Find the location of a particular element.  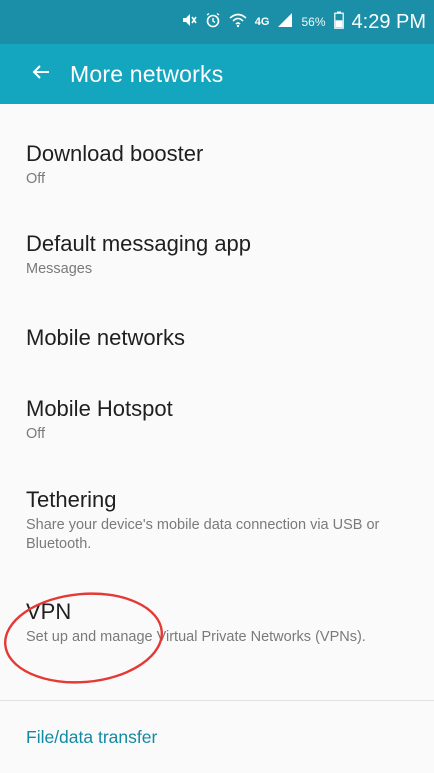

list-item-default-messaging-app: Default messaging app Messages is located at coordinates (217, 254).